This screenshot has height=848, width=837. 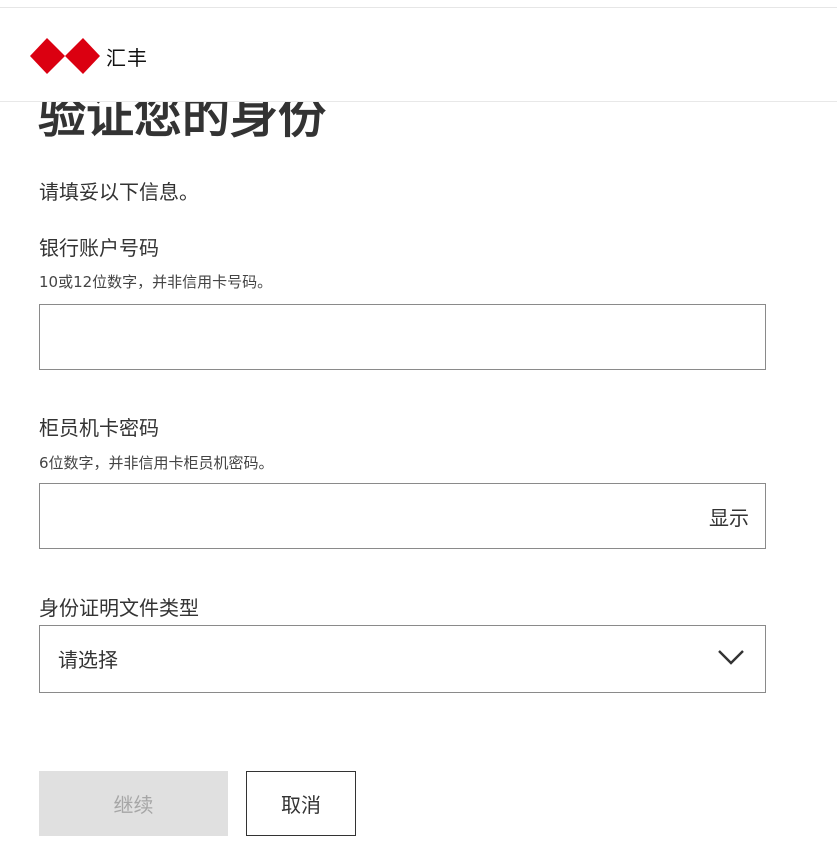 What do you see at coordinates (156, 463) in the screenshot?
I see `atm-pin-hint: 6位数字，并非信用卡柜员机密码。` at bounding box center [156, 463].